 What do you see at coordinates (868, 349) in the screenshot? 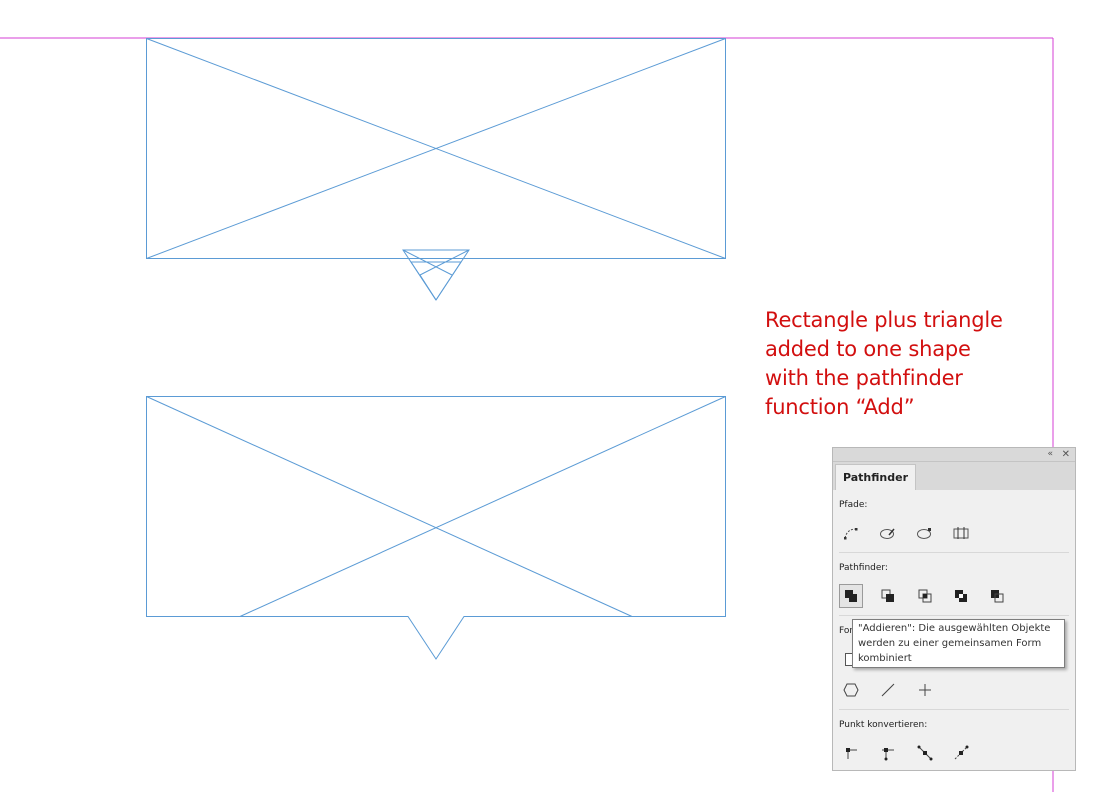
I see `annotation-line: added to one shape` at bounding box center [868, 349].